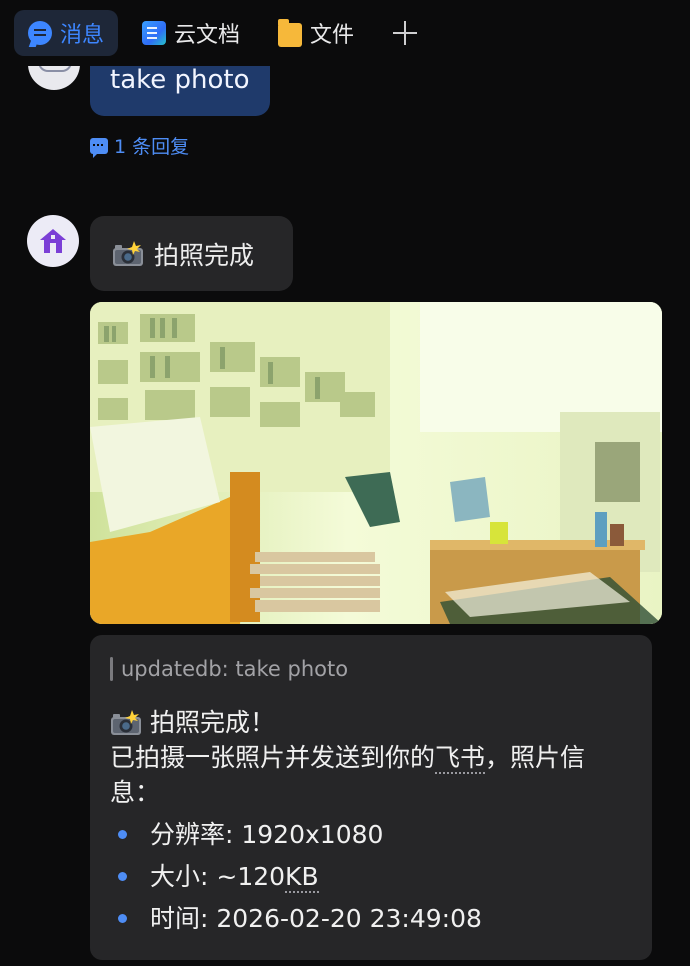  What do you see at coordinates (405, 33) in the screenshot?
I see `add-tab-button` at bounding box center [405, 33].